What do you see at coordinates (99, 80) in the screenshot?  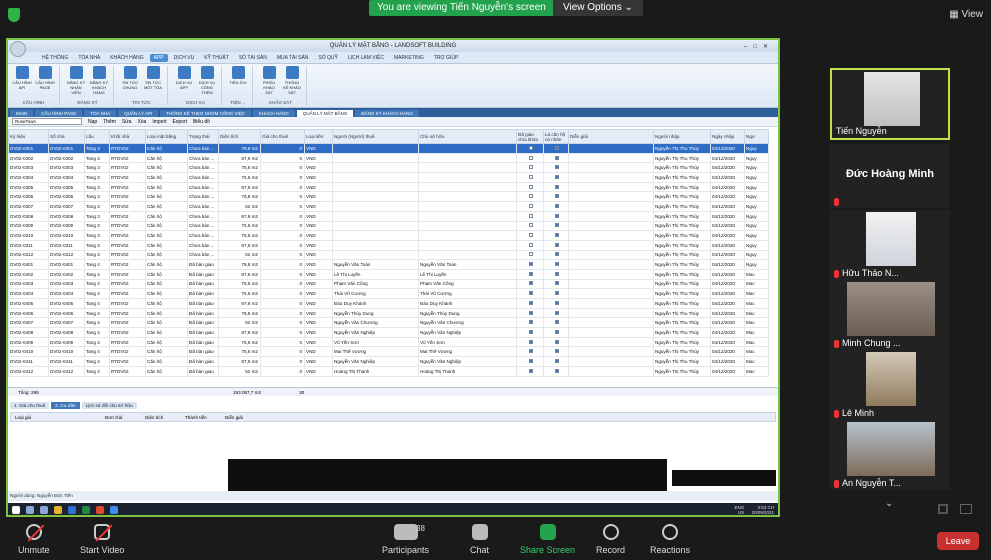 I see `ribbon-button: ĐĂNG KÝ KHÁCH HÀNG` at bounding box center [99, 80].